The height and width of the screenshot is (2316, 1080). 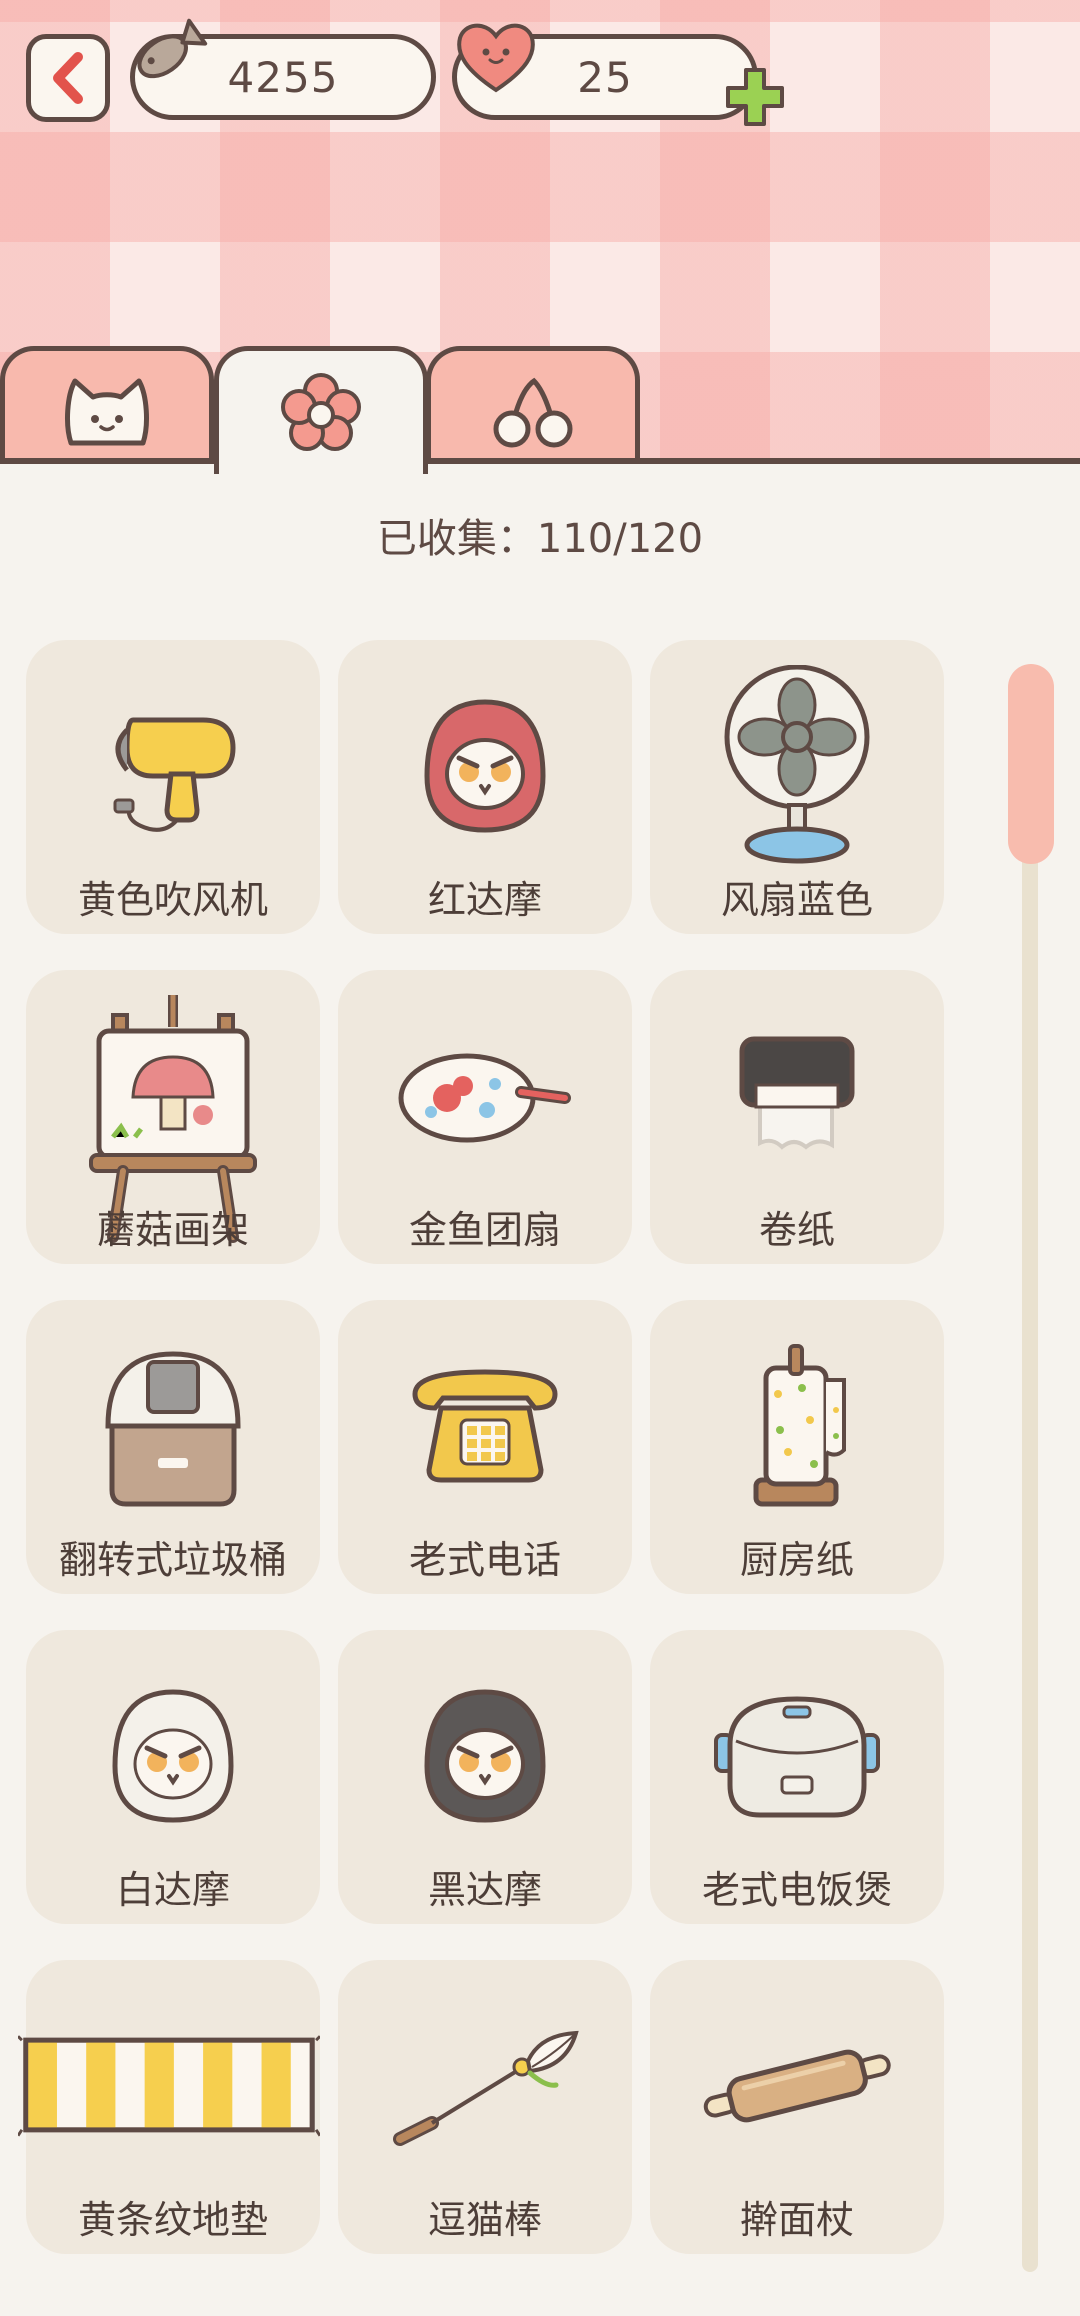 I want to click on item-card: 黄条纹地垫, so click(x=169, y=2107).